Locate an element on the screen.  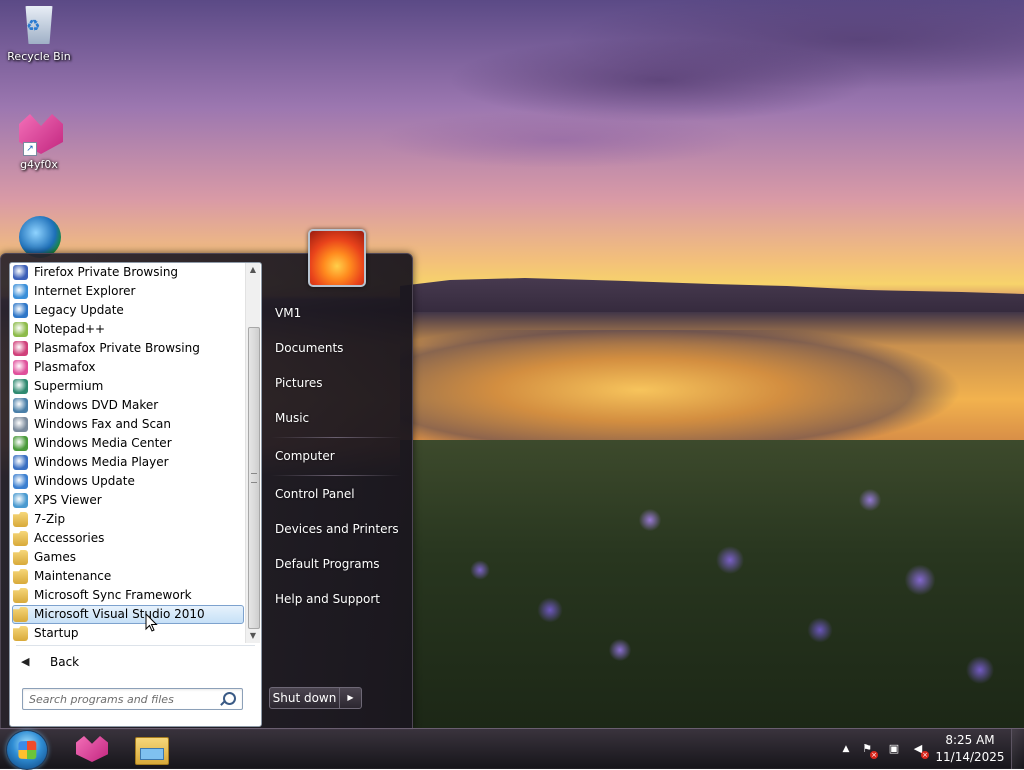
volume-icon: ◀ × is located at coordinates (919, 750).